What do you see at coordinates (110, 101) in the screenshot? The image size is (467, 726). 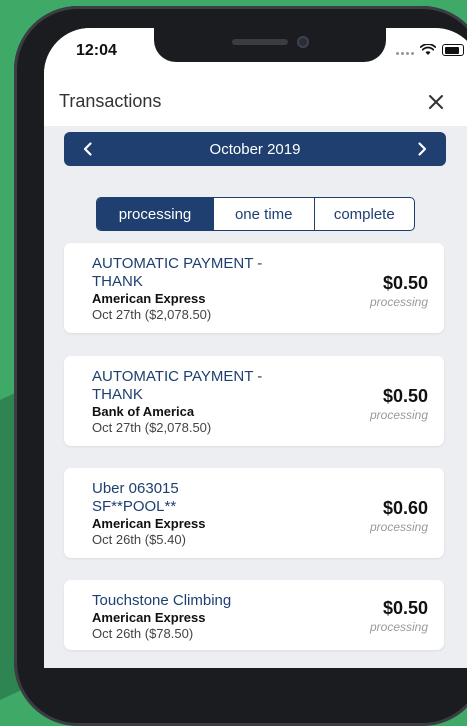 I see `page-title: Transactions` at bounding box center [110, 101].